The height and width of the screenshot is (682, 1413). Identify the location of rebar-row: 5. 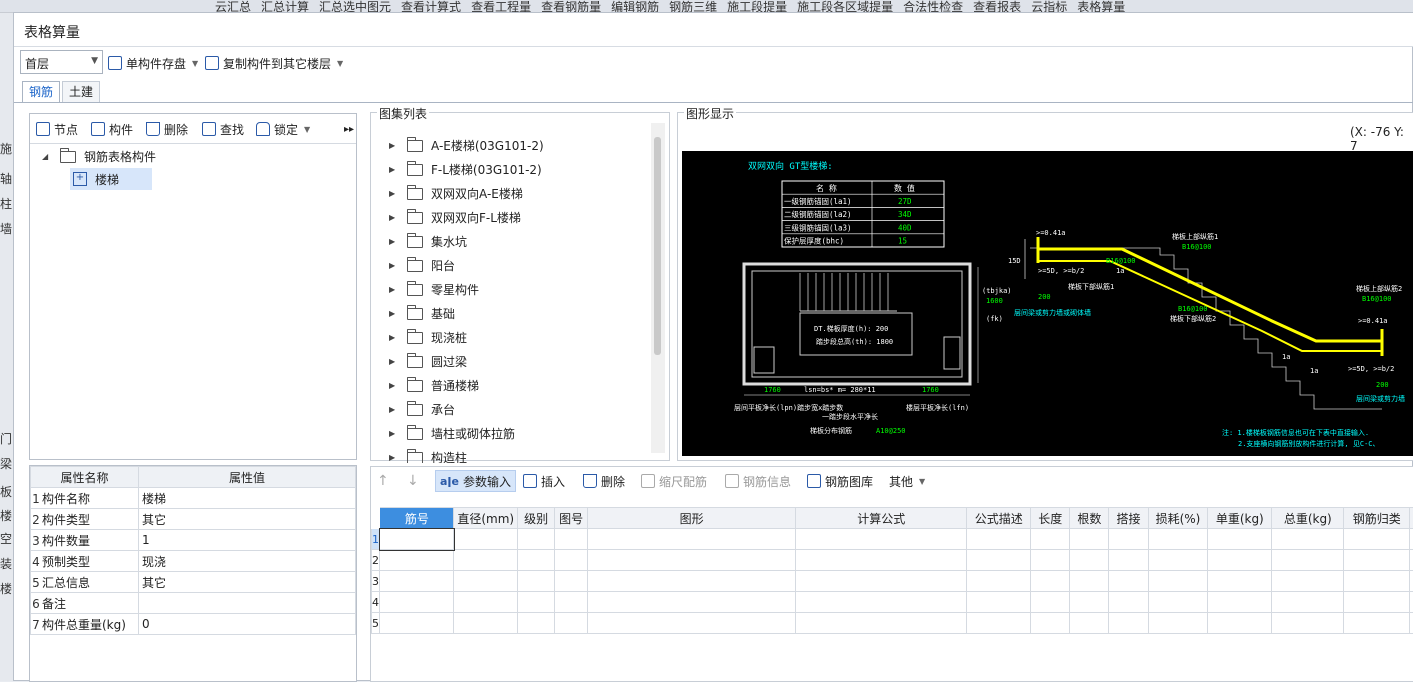
(892, 623).